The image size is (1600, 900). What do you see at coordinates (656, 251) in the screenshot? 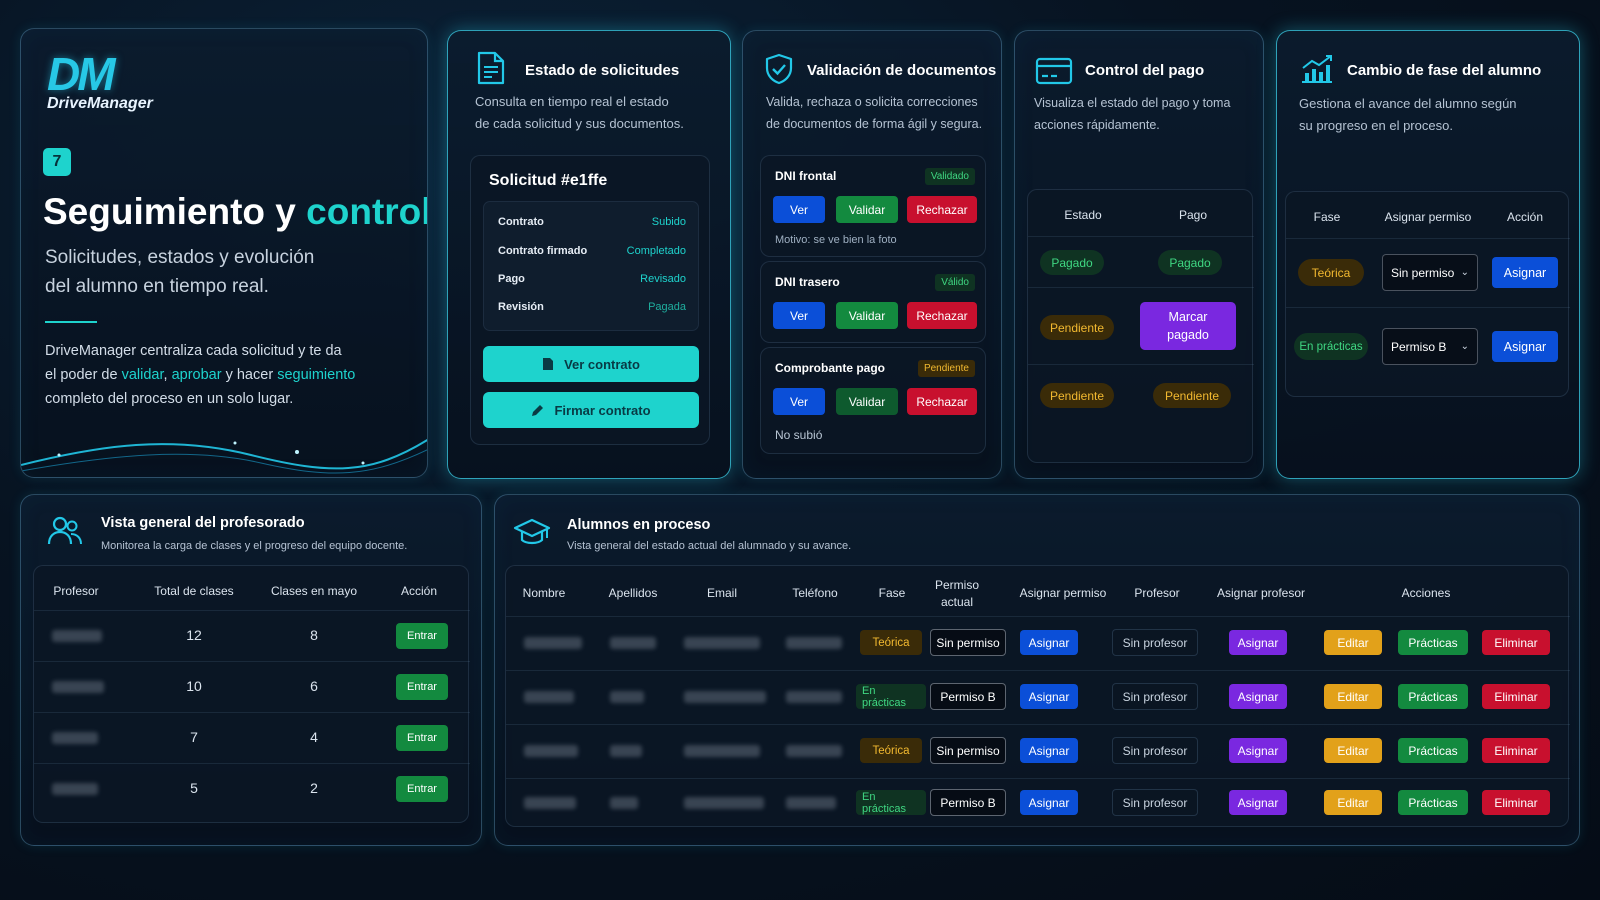
I see `status-value: Completado` at bounding box center [656, 251].